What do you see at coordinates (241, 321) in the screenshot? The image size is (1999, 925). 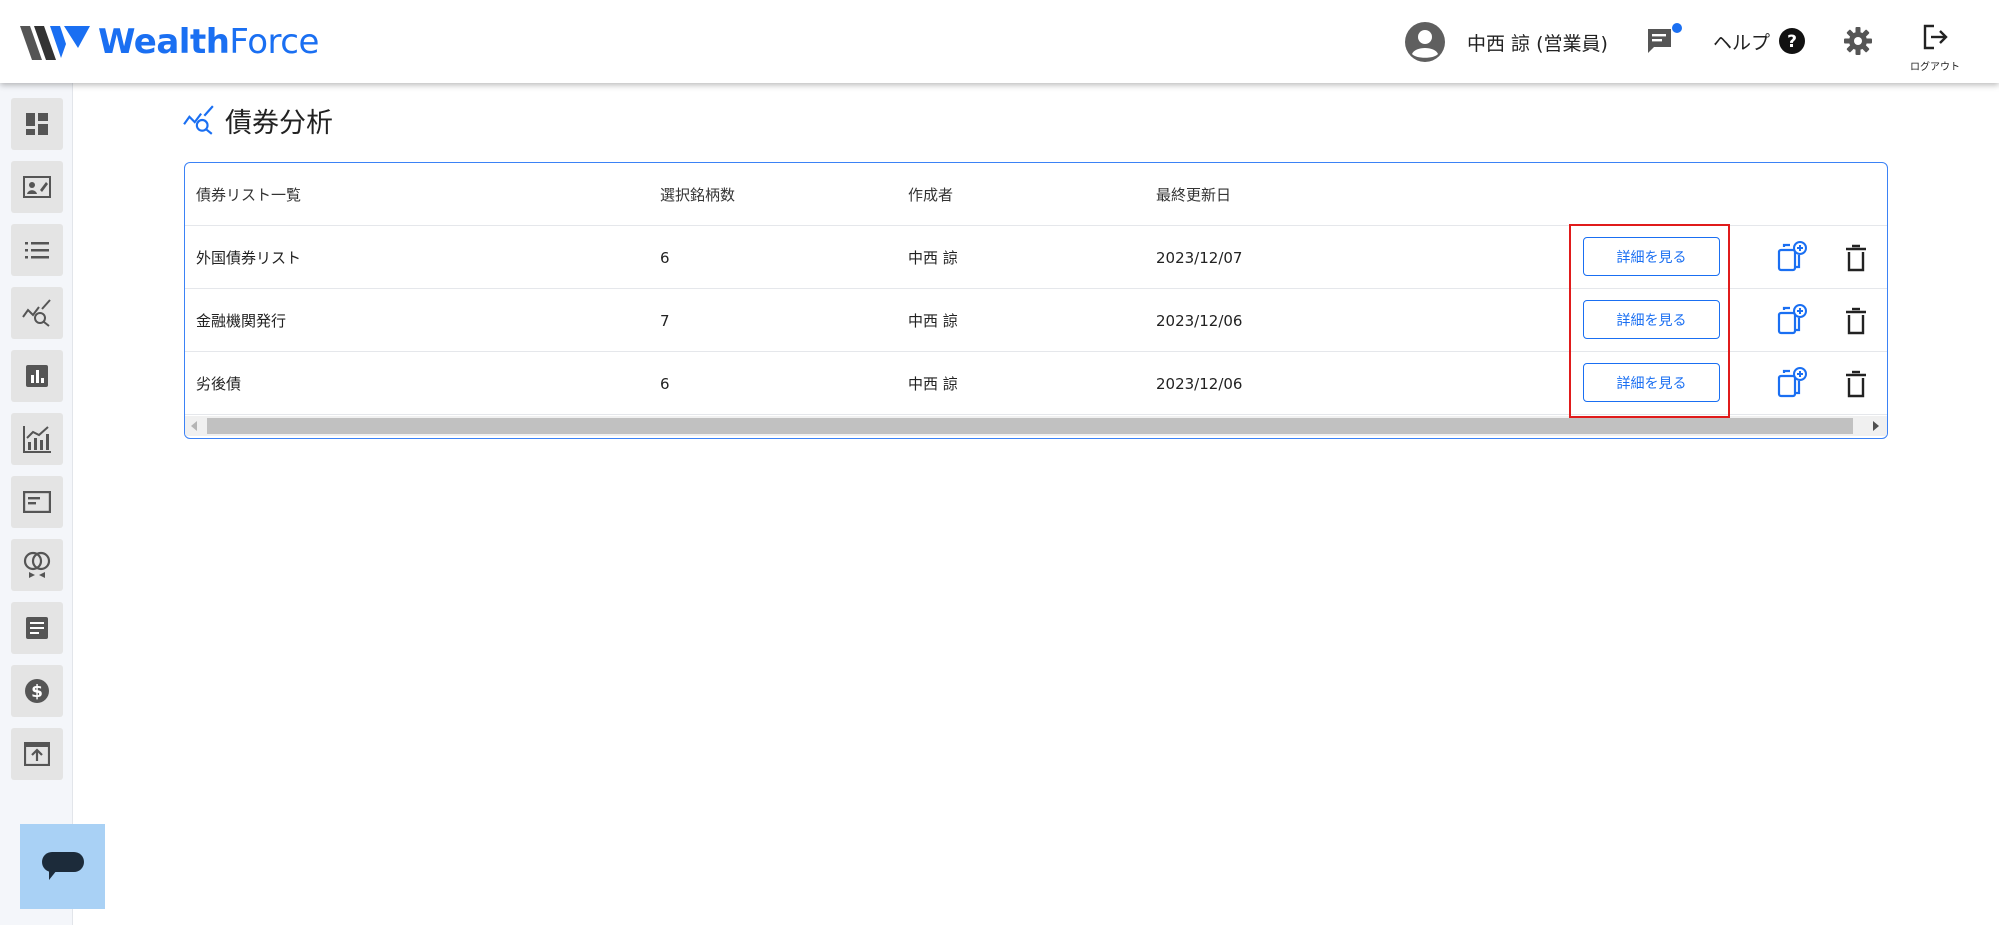 I see `list-name: 金融機関発行` at bounding box center [241, 321].